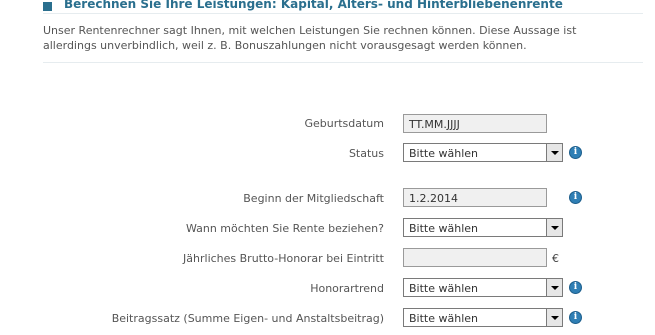 The image size is (655, 335). Describe the element at coordinates (366, 153) in the screenshot. I see `status-label: Status` at that location.